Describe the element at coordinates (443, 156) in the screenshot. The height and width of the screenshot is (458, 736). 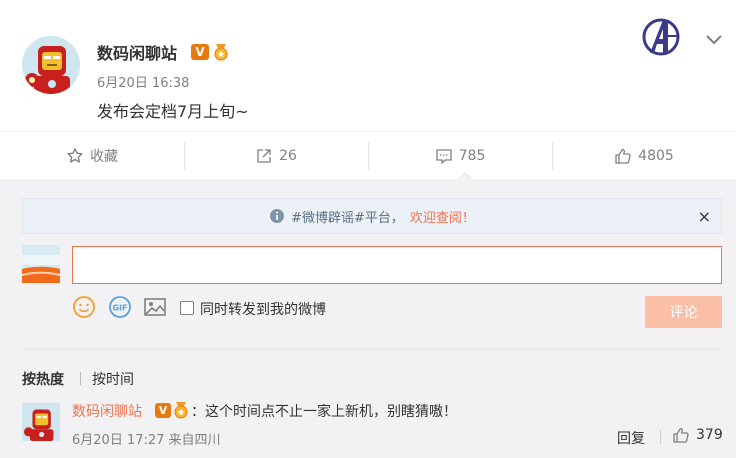
I see `comment-icon` at that location.